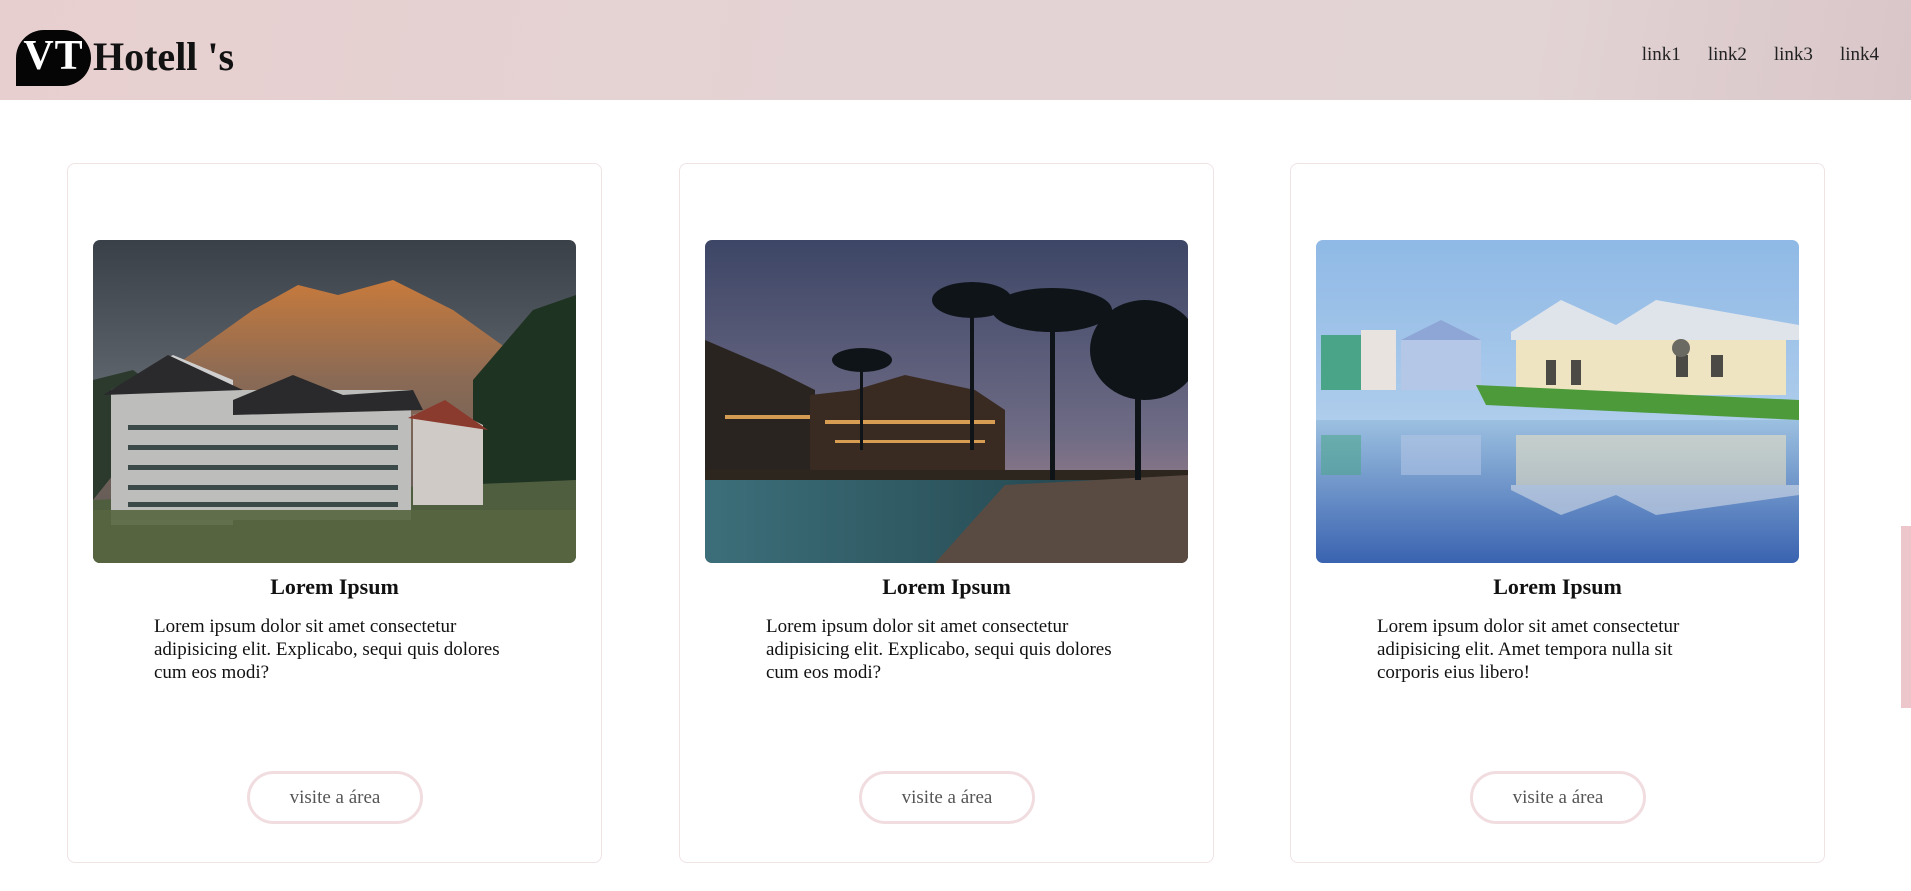 This screenshot has width=1911, height=891. I want to click on side-scroll-tab, so click(1906, 617).